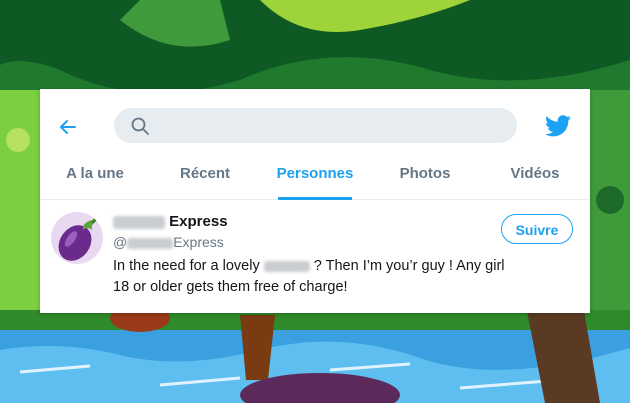 The width and height of the screenshot is (630, 403). I want to click on search-icon, so click(140, 126).